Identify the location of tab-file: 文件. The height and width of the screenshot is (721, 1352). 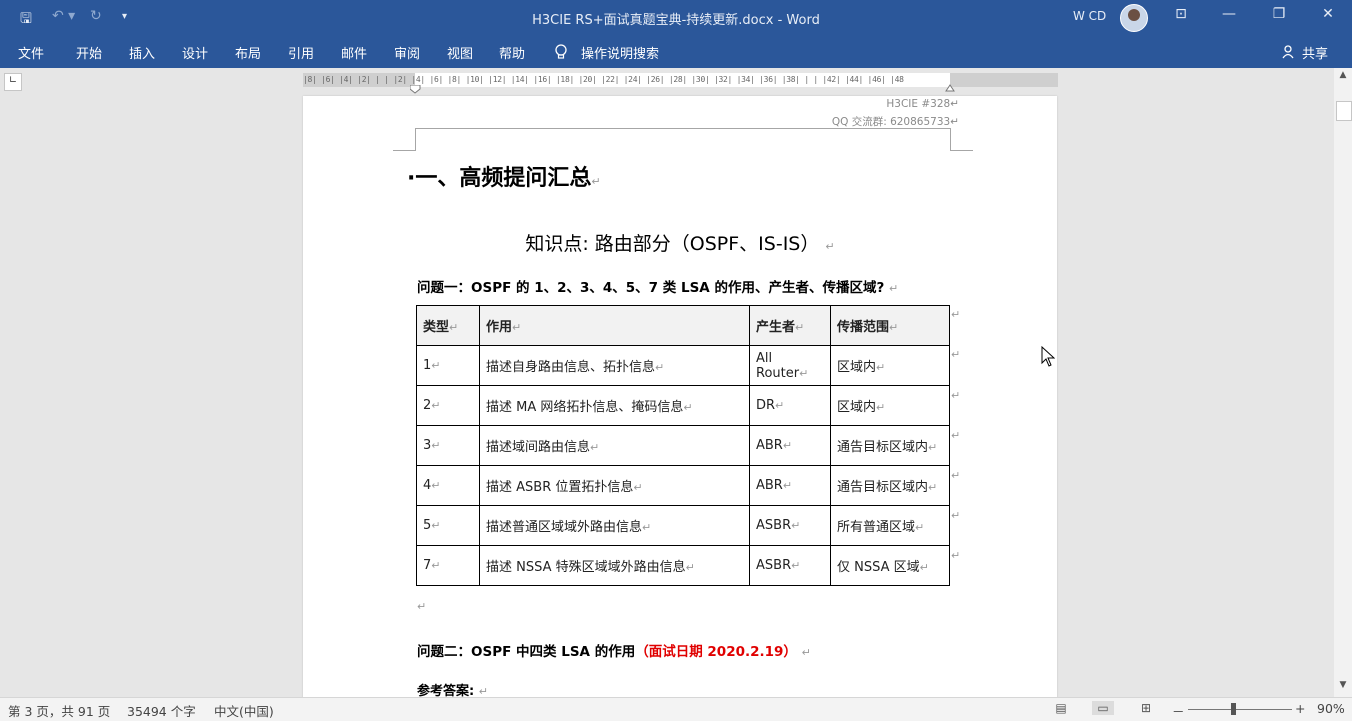
(31, 52).